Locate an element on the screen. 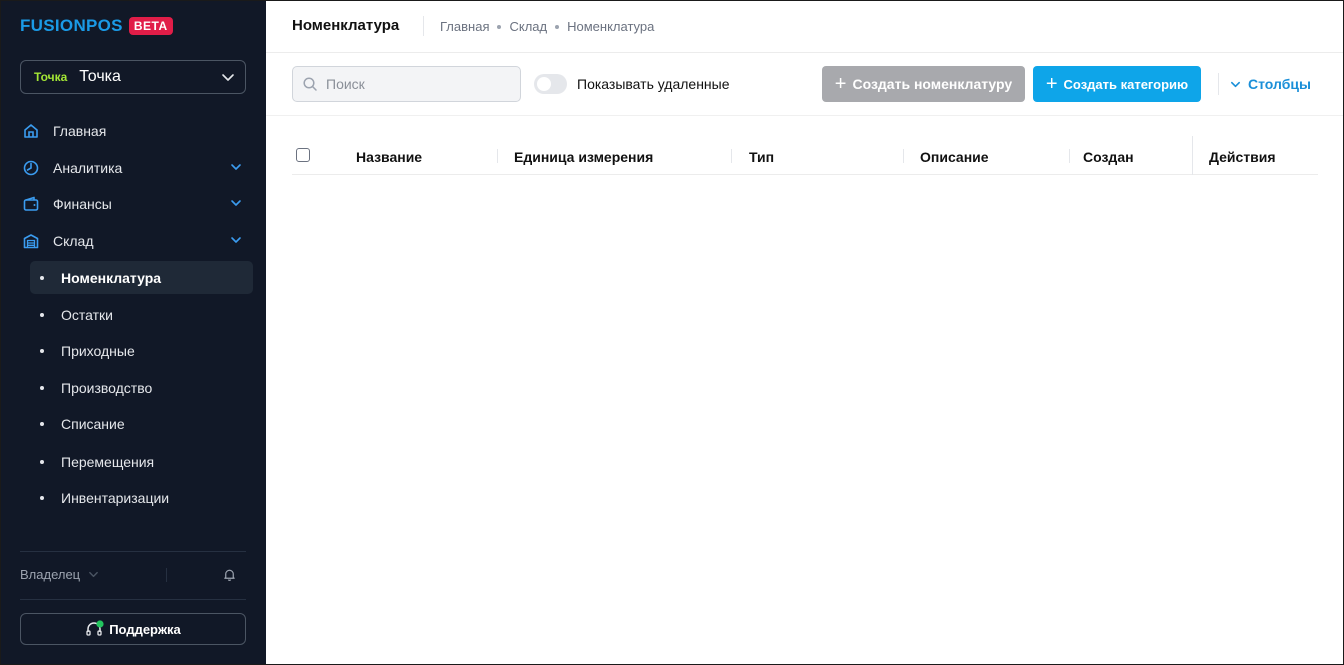 Image resolution: width=1344 pixels, height=665 pixels. sidebar-subitem-label: Перемещения is located at coordinates (108, 461).